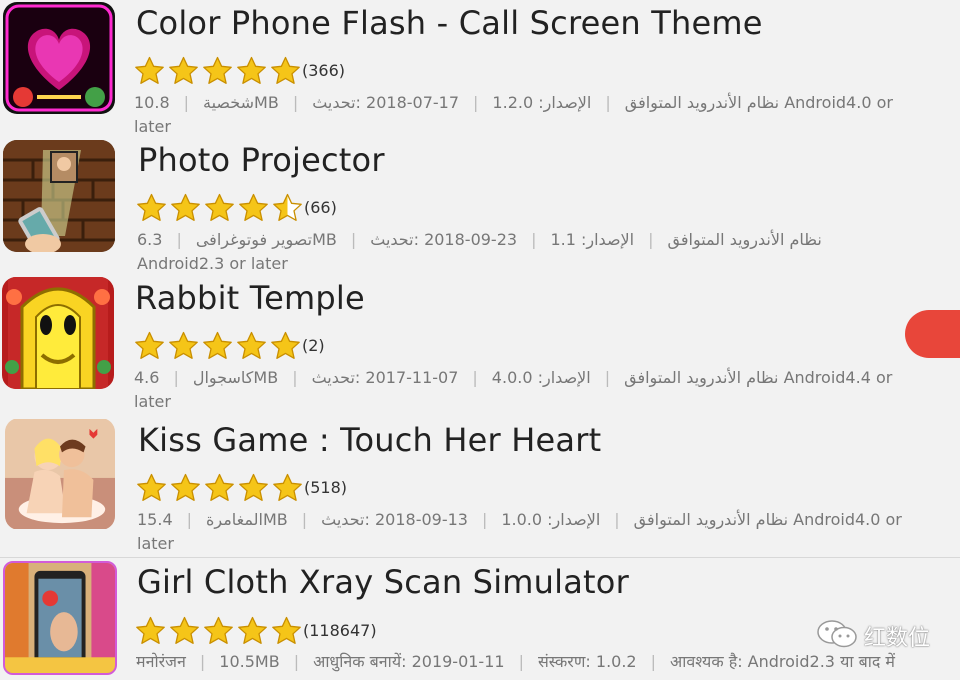 Image resolution: width=960 pixels, height=680 pixels. Describe the element at coordinates (59, 196) in the screenshot. I see `photo-projector-icon` at that location.